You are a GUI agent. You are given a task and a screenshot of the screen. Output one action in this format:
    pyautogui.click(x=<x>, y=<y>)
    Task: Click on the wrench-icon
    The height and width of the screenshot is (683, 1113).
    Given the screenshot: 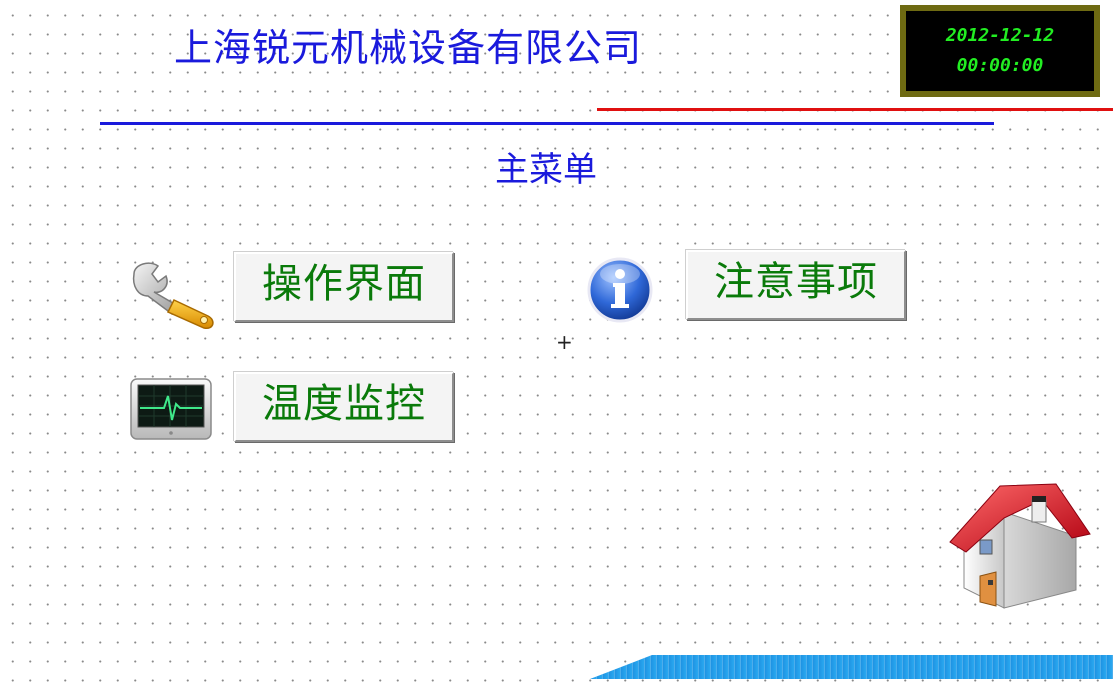 What is the action you would take?
    pyautogui.click(x=174, y=294)
    